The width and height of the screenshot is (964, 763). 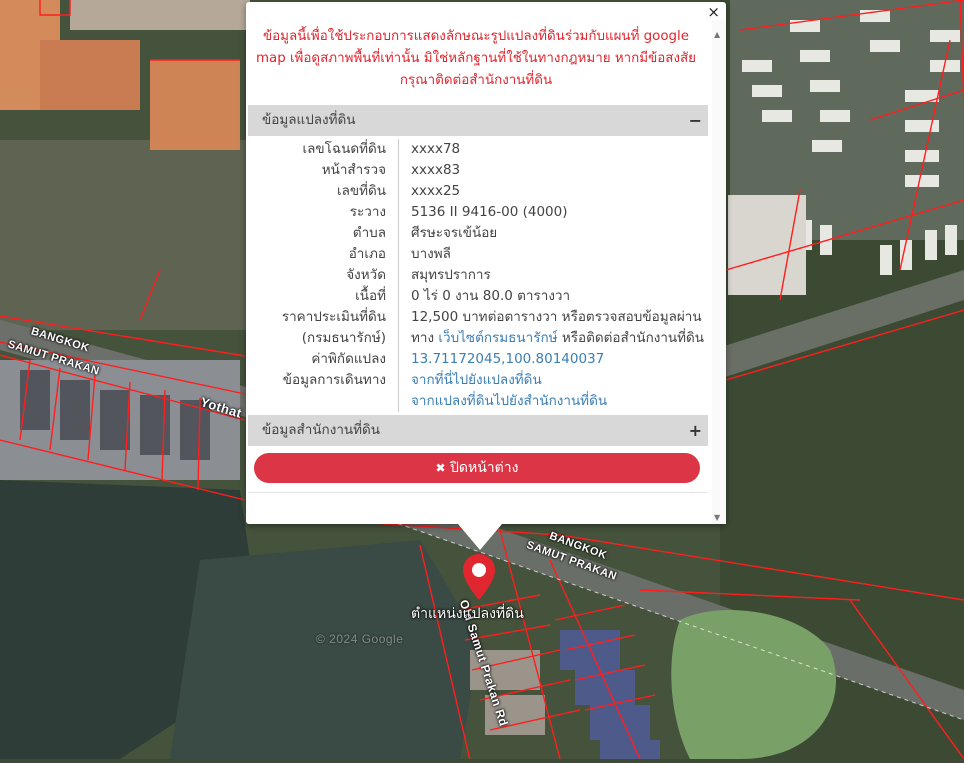 I want to click on parcel-info-row: จังหวัด สมุทรปราการ, so click(x=478, y=275).